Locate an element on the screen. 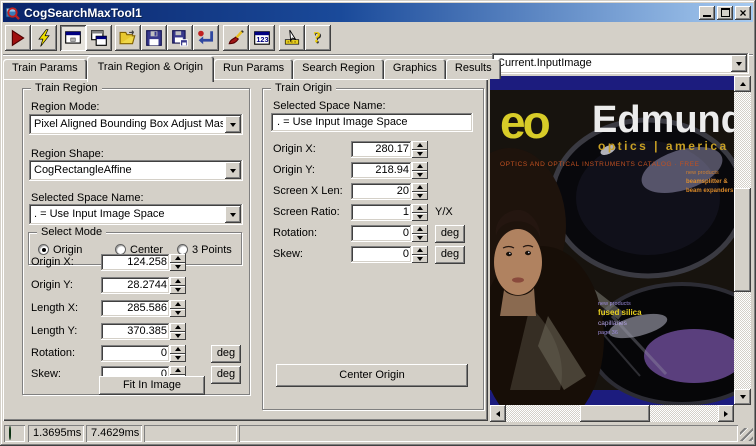  scroll-down-button is located at coordinates (742, 397).